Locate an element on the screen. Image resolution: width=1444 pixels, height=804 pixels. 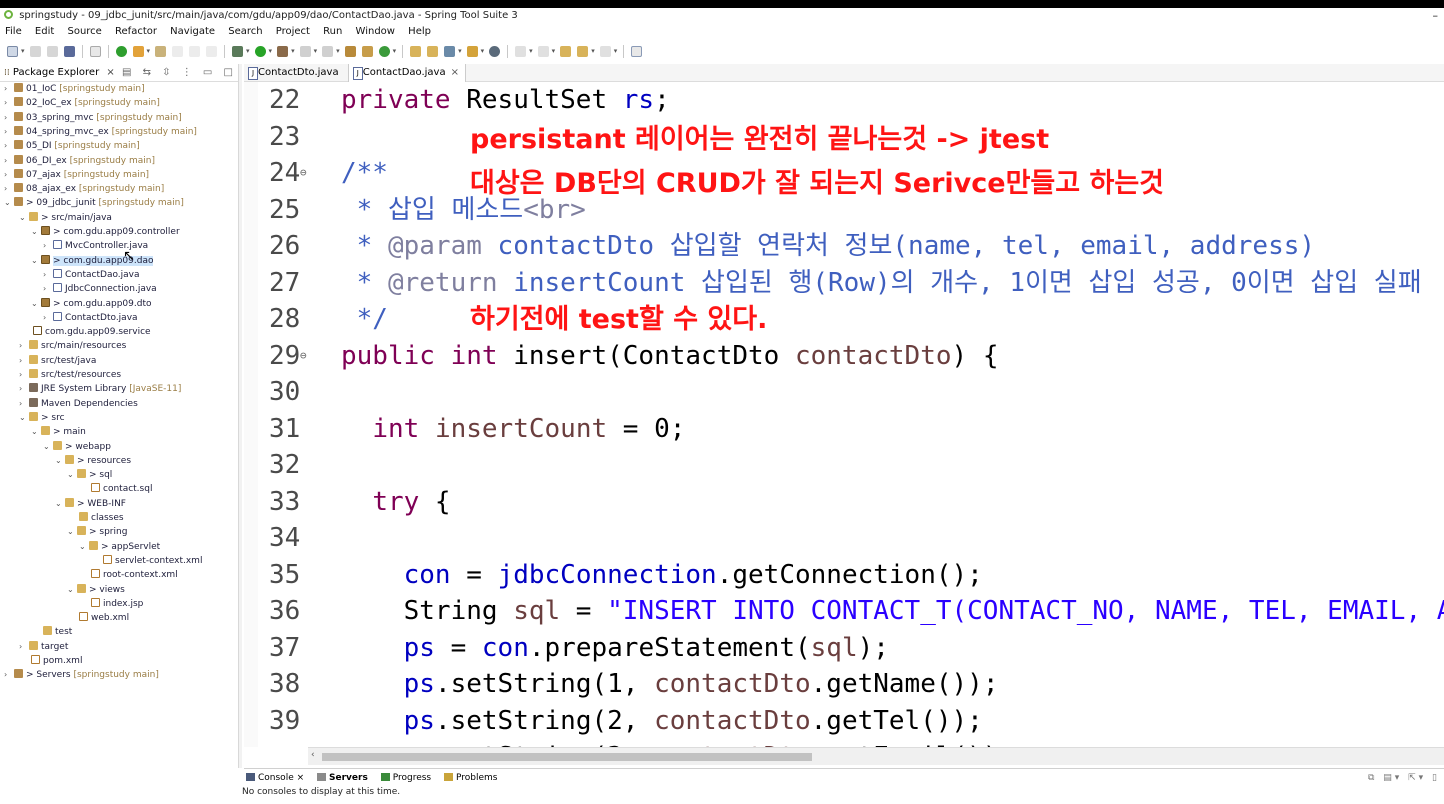
tree-item: › Maven Dependencies is located at coordinates (78, 404).